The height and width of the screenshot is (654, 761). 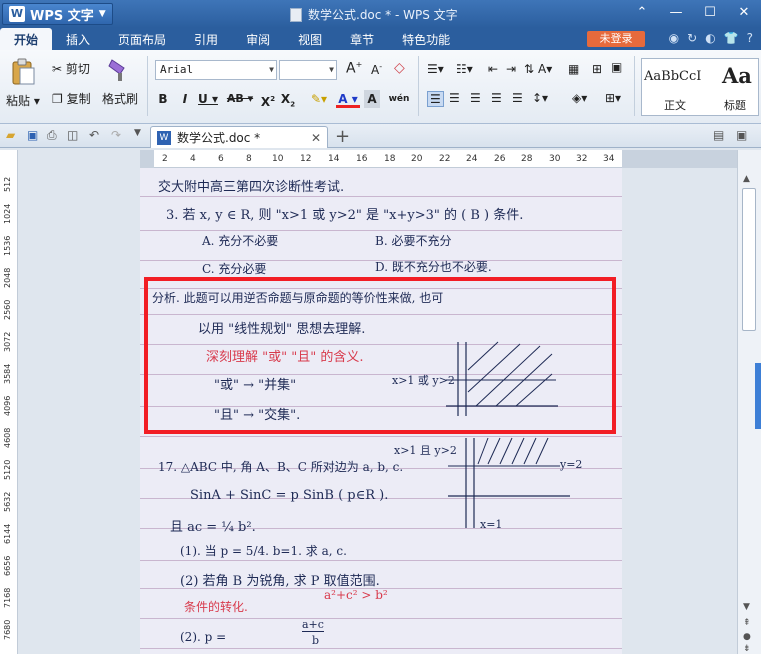 I want to click on style-title-label: 标题, so click(x=735, y=105).